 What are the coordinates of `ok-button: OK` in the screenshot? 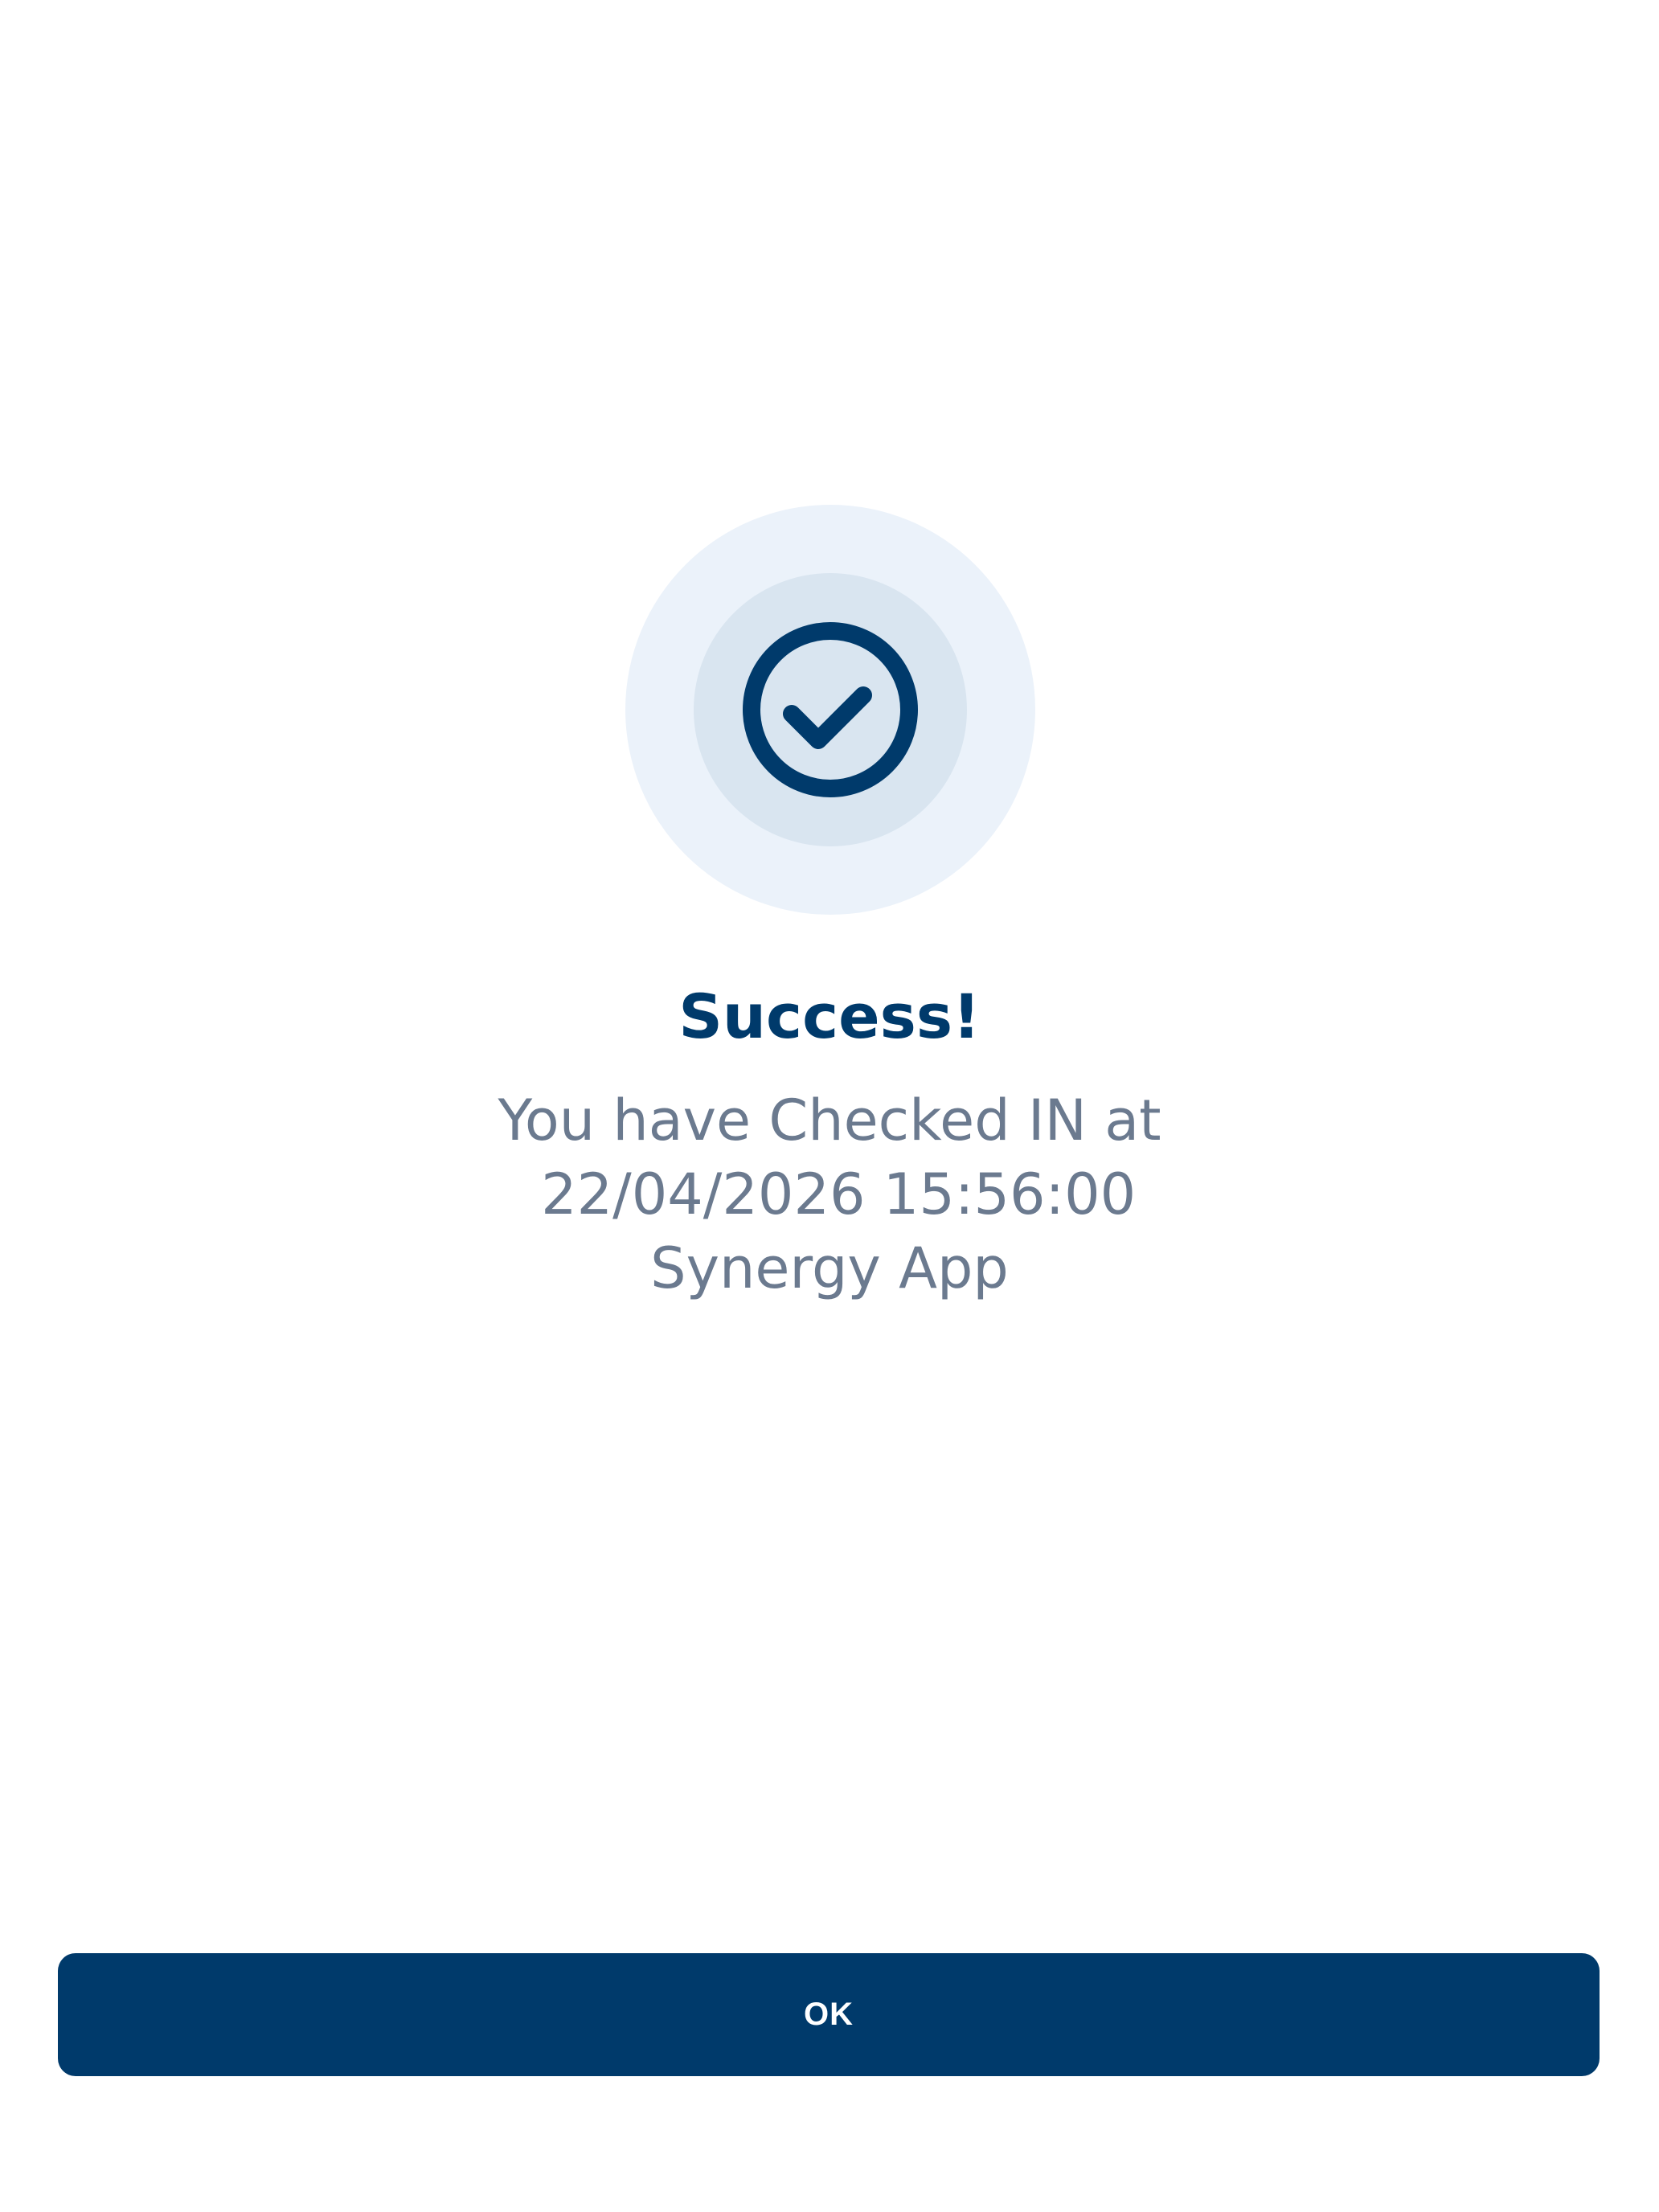 It's located at (829, 2014).